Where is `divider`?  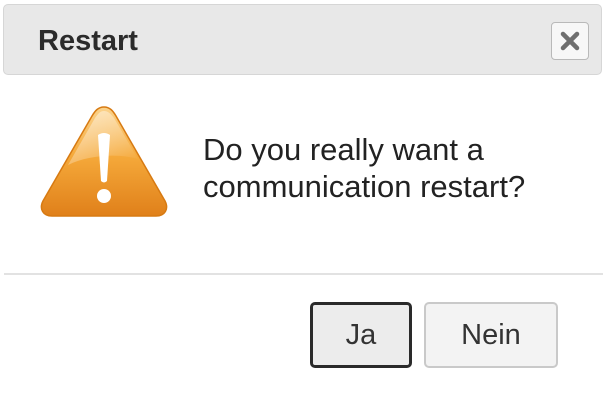 divider is located at coordinates (303, 274).